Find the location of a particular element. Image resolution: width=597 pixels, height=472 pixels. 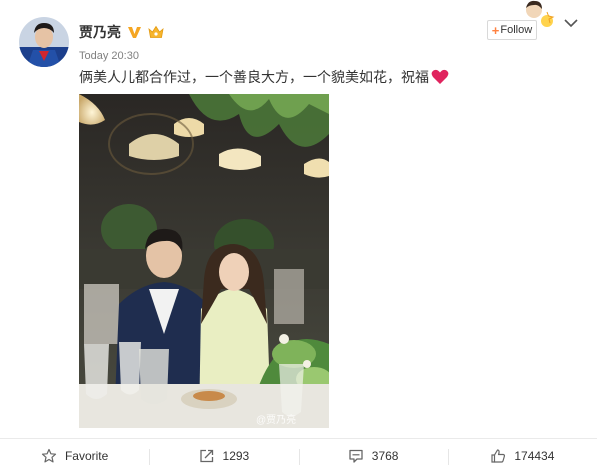

star-icon is located at coordinates (49, 455).